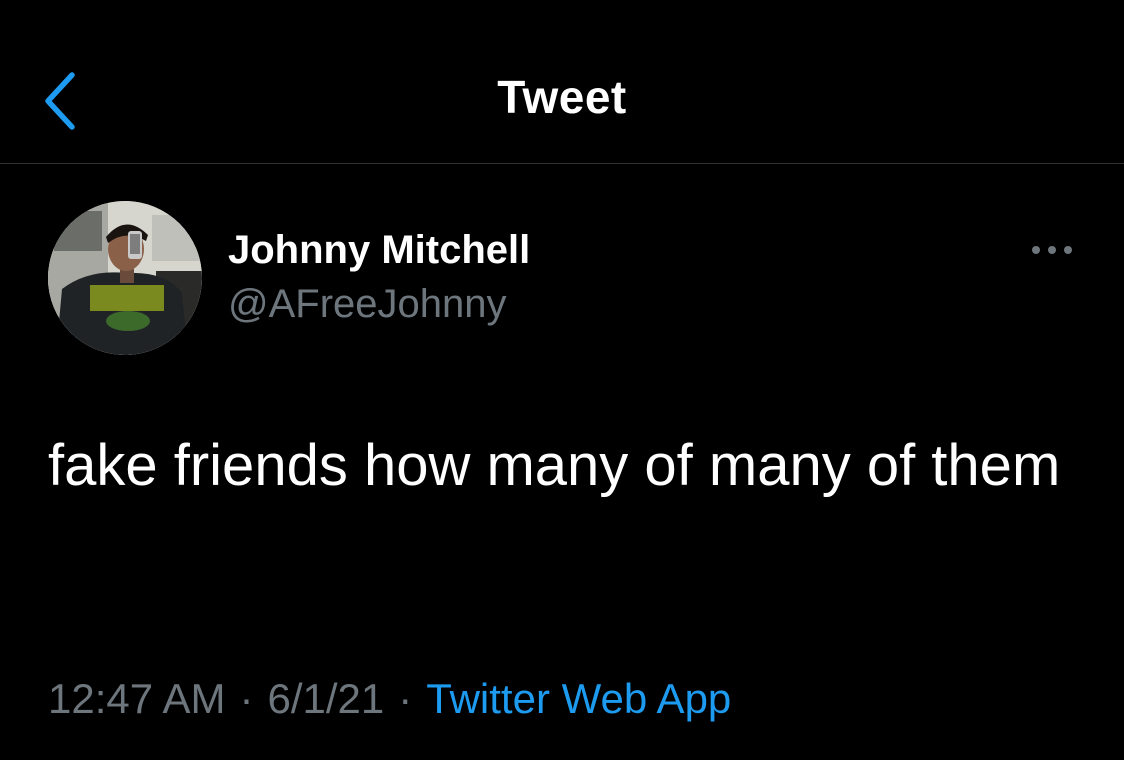 This screenshot has height=760, width=1124. What do you see at coordinates (137, 698) in the screenshot?
I see `tweet-time: 12:47 AM` at bounding box center [137, 698].